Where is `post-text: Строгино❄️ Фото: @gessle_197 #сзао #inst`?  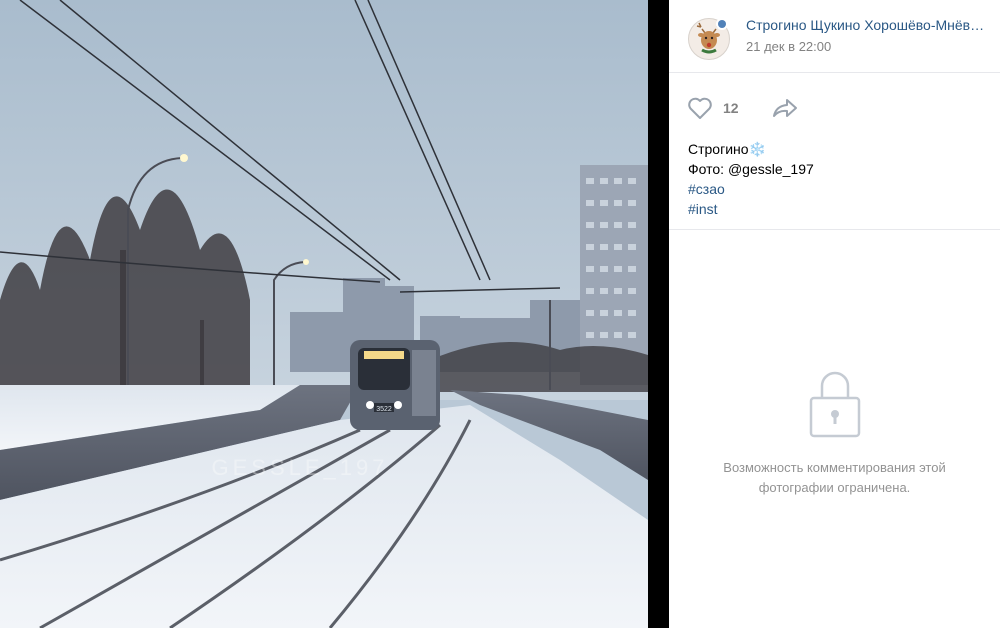 post-text: Строгино❄️ Фото: @gessle_197 #сзао #inst is located at coordinates (834, 179).